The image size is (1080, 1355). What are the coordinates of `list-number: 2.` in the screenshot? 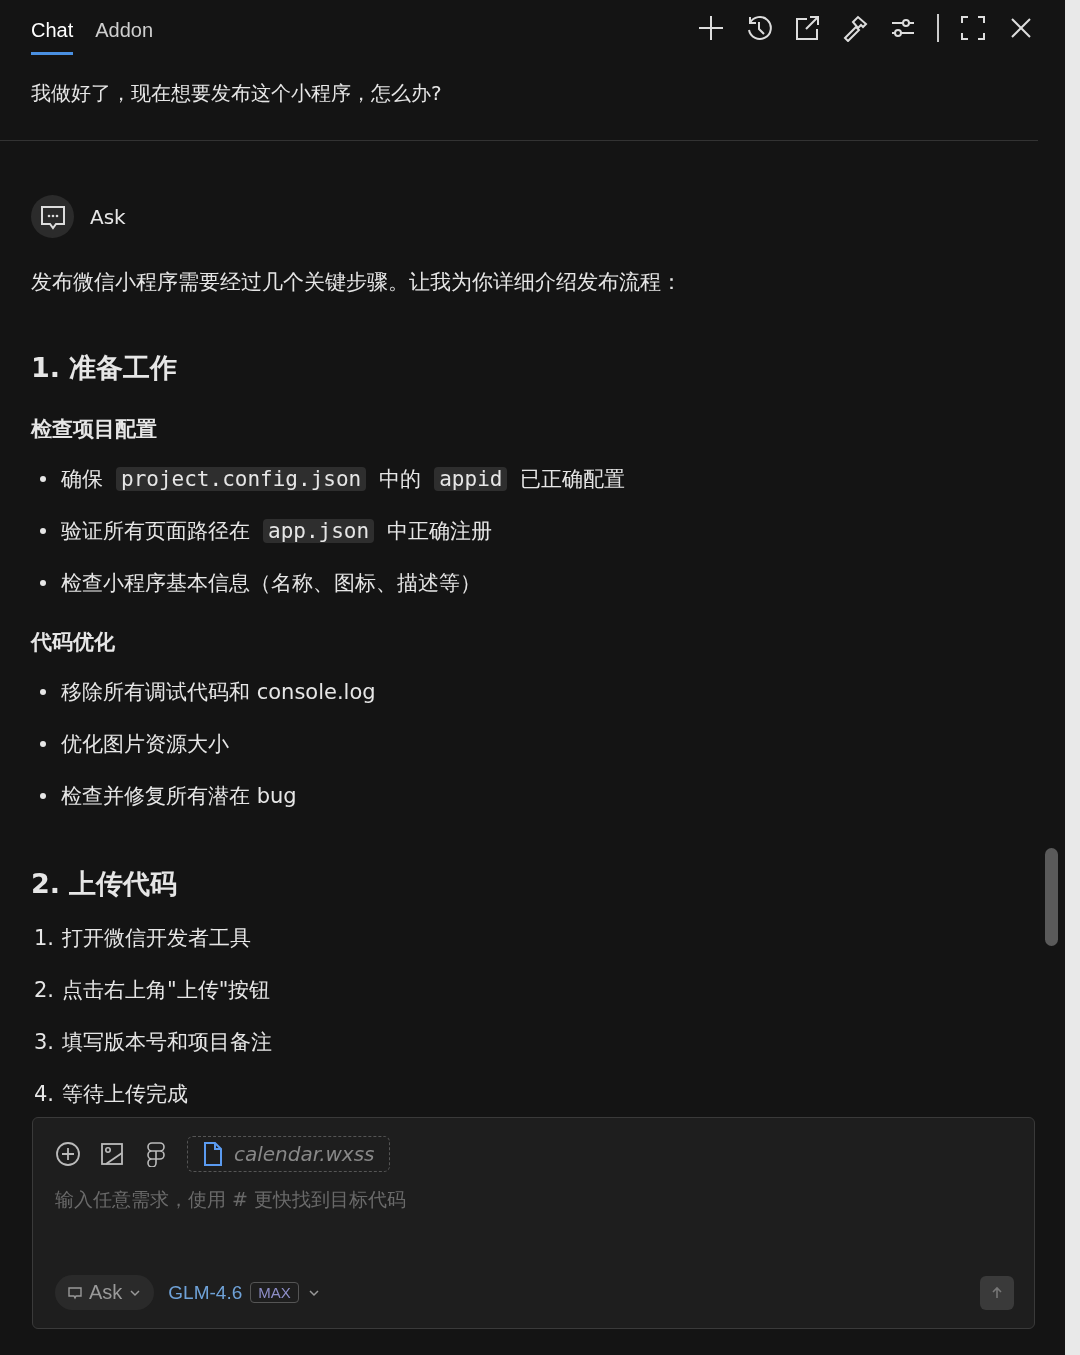 It's located at (44, 990).